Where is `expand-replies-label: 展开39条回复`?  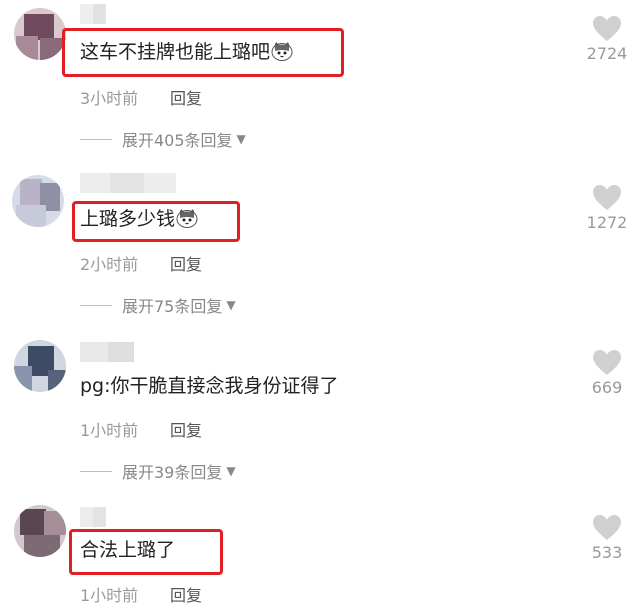
expand-replies-label: 展开39条回复 is located at coordinates (172, 472).